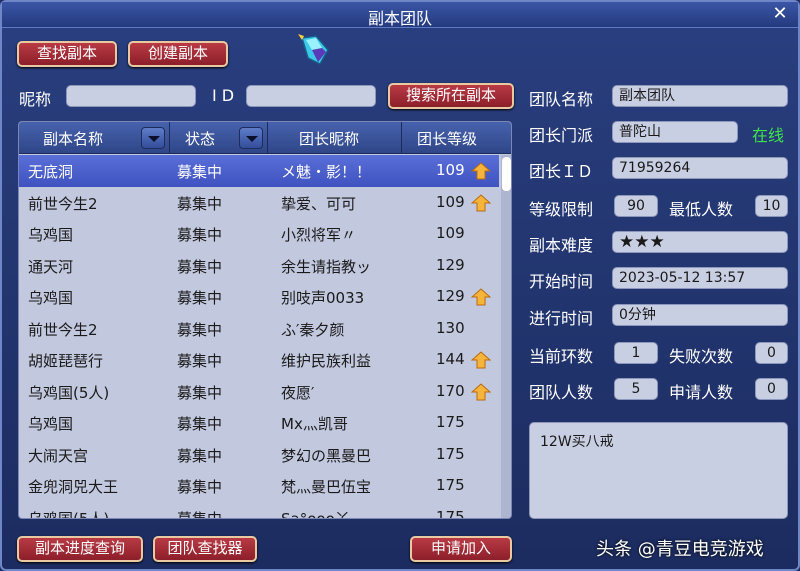  What do you see at coordinates (323, 298) in the screenshot?
I see `cell-leader-nickname: 别吱声0033` at bounding box center [323, 298].